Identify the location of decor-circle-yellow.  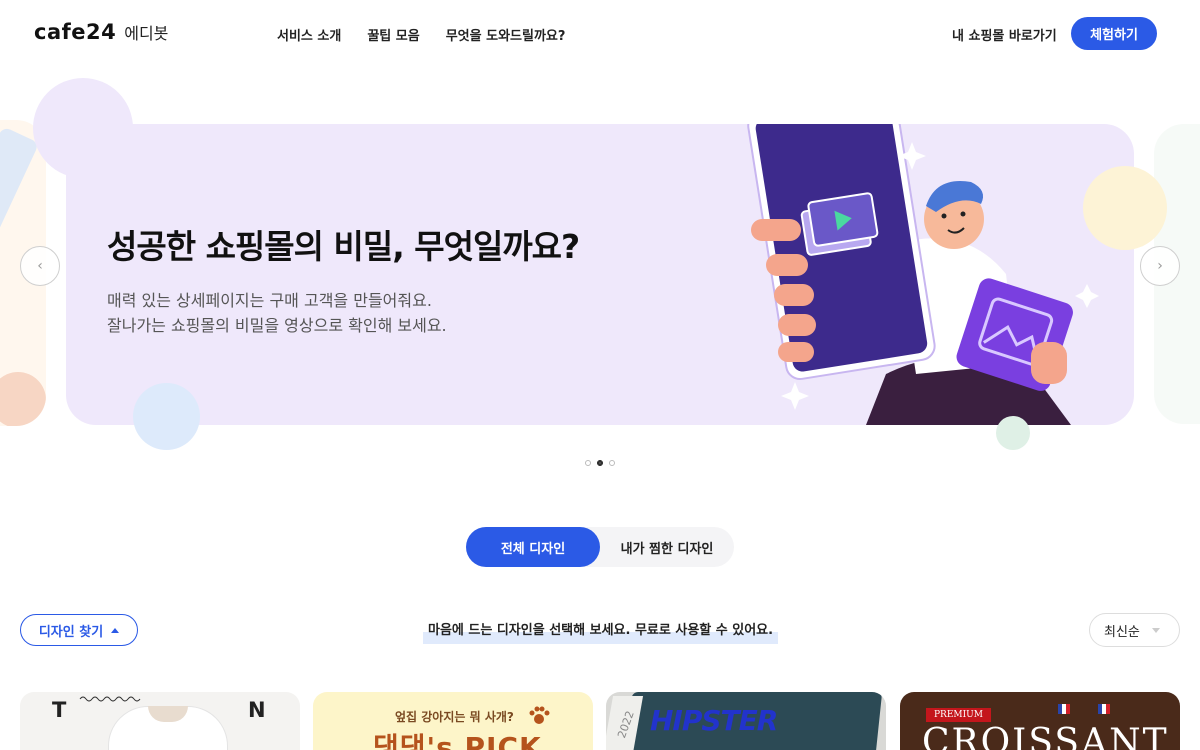
(1125, 208).